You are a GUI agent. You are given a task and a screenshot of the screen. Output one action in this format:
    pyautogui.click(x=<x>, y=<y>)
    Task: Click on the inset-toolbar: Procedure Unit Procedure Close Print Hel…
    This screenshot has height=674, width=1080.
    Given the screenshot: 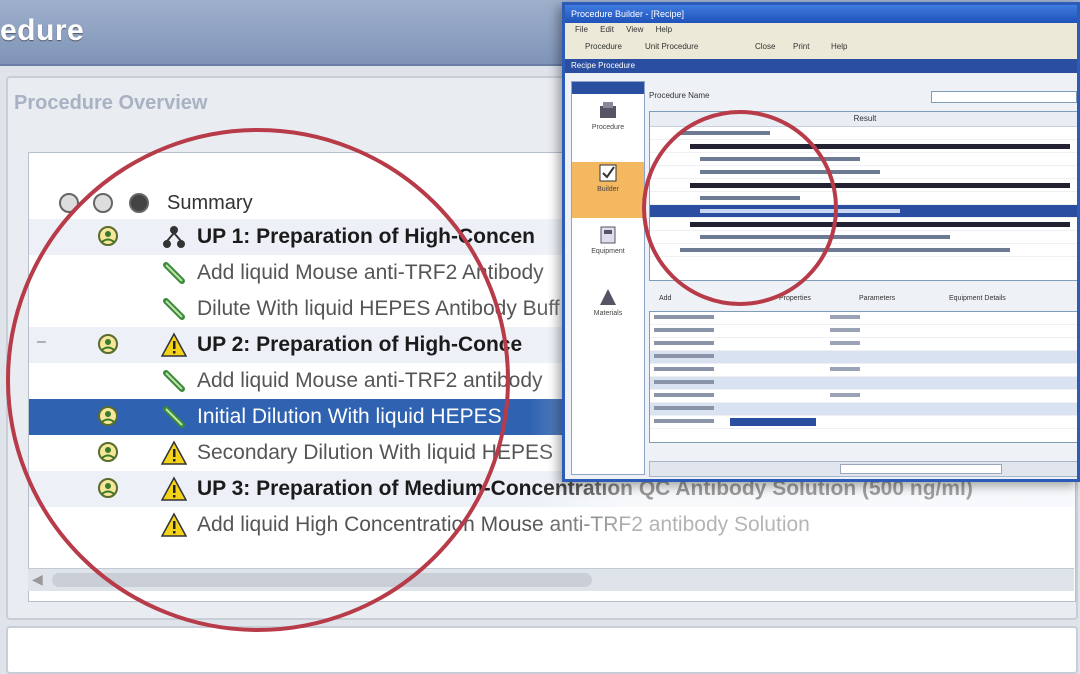 What is the action you would take?
    pyautogui.click(x=821, y=48)
    